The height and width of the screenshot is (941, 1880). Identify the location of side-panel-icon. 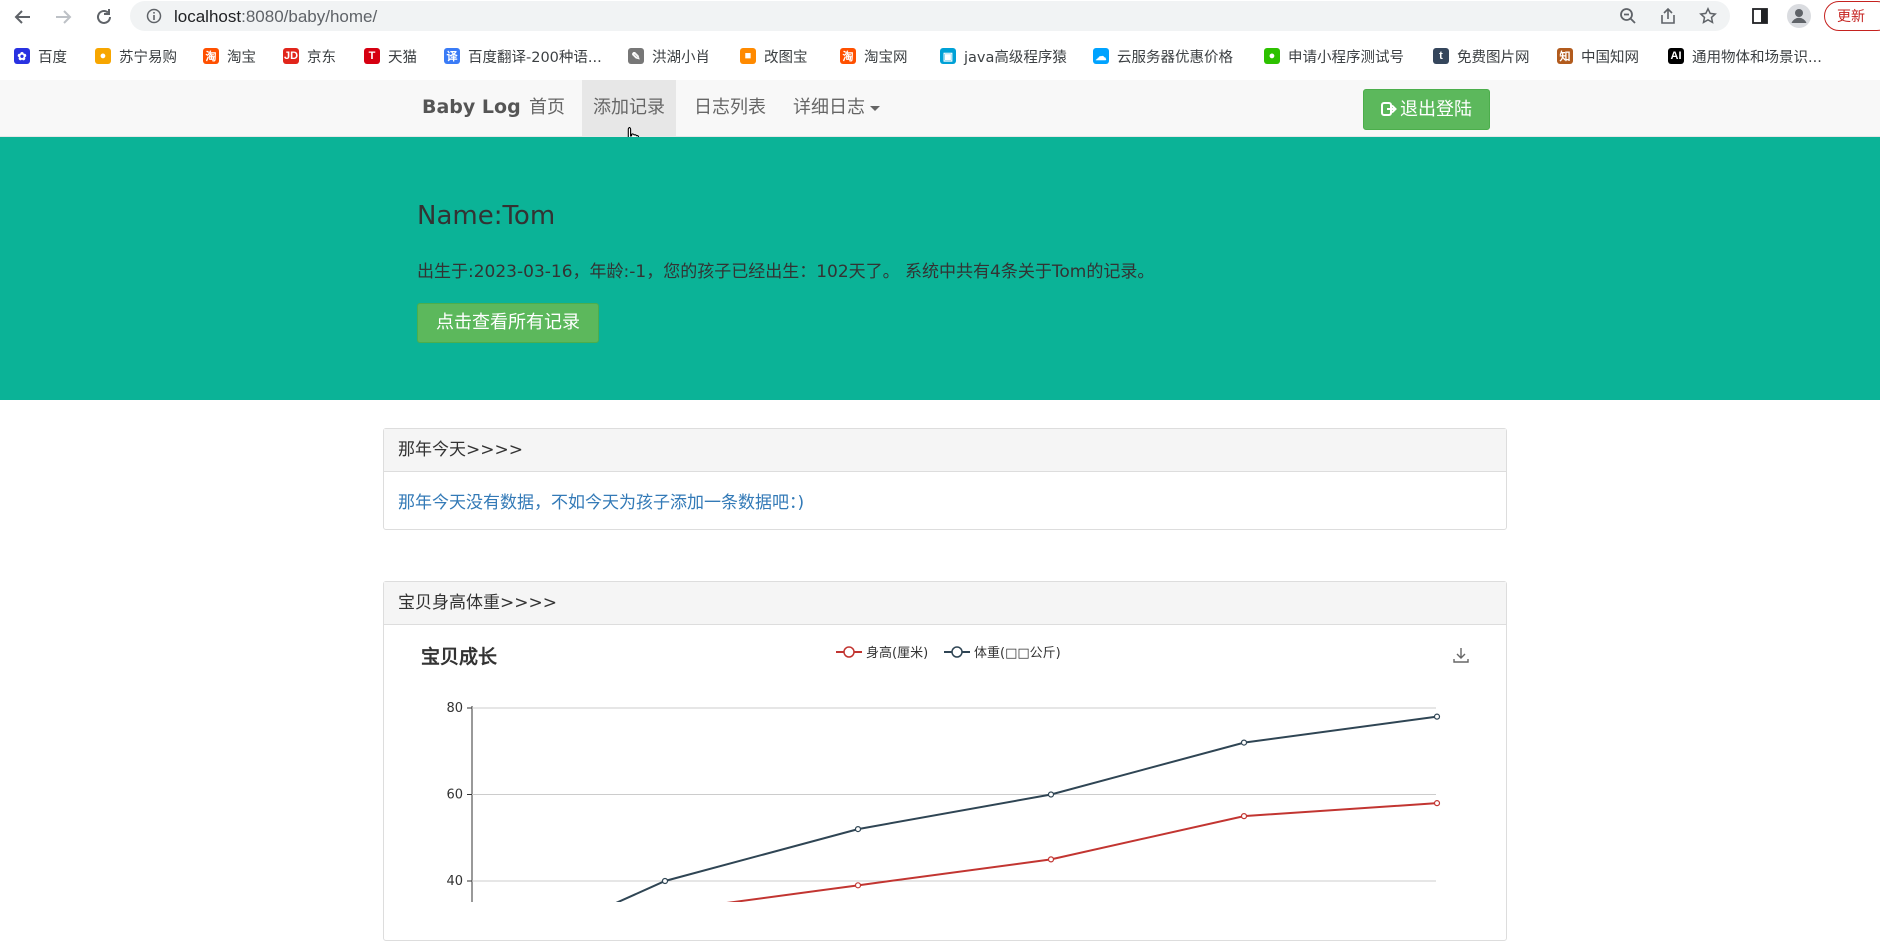
(1760, 16).